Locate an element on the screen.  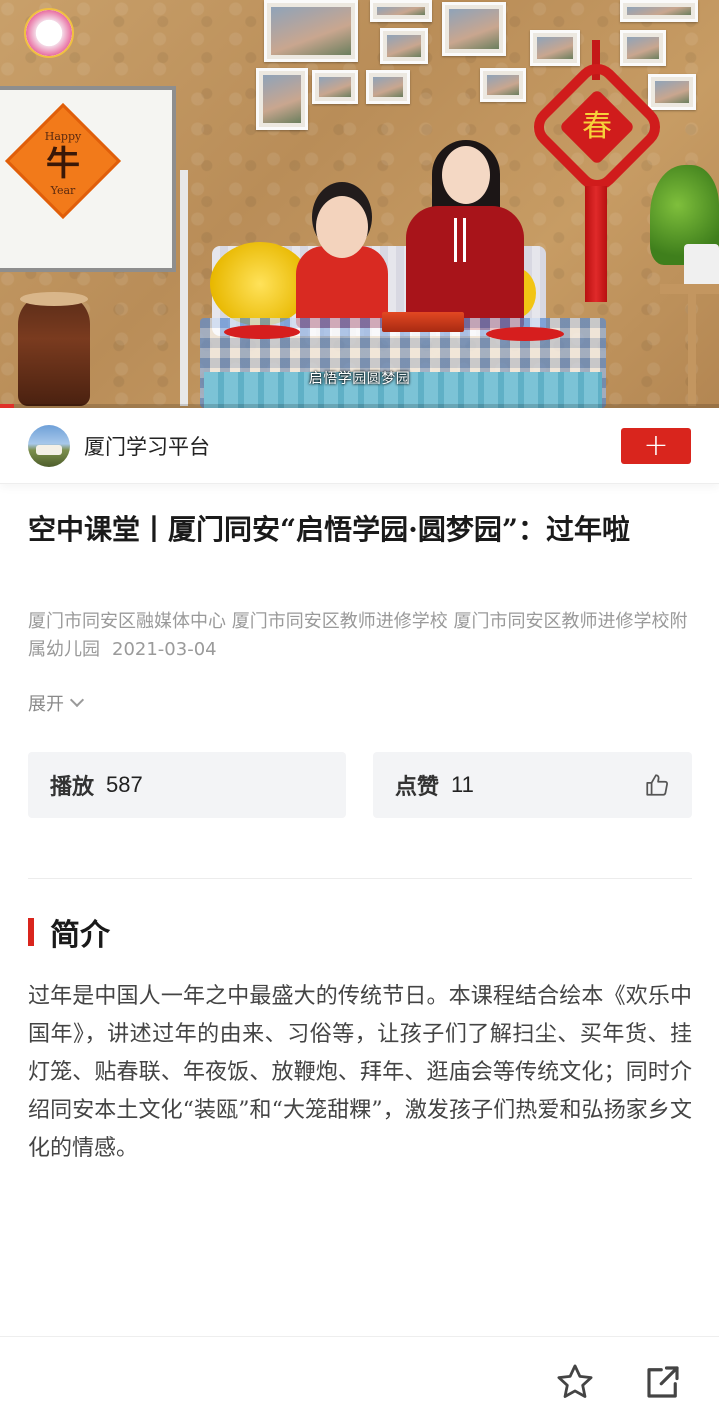
publisher-name: 厦门学习平台 is located at coordinates (352, 446).